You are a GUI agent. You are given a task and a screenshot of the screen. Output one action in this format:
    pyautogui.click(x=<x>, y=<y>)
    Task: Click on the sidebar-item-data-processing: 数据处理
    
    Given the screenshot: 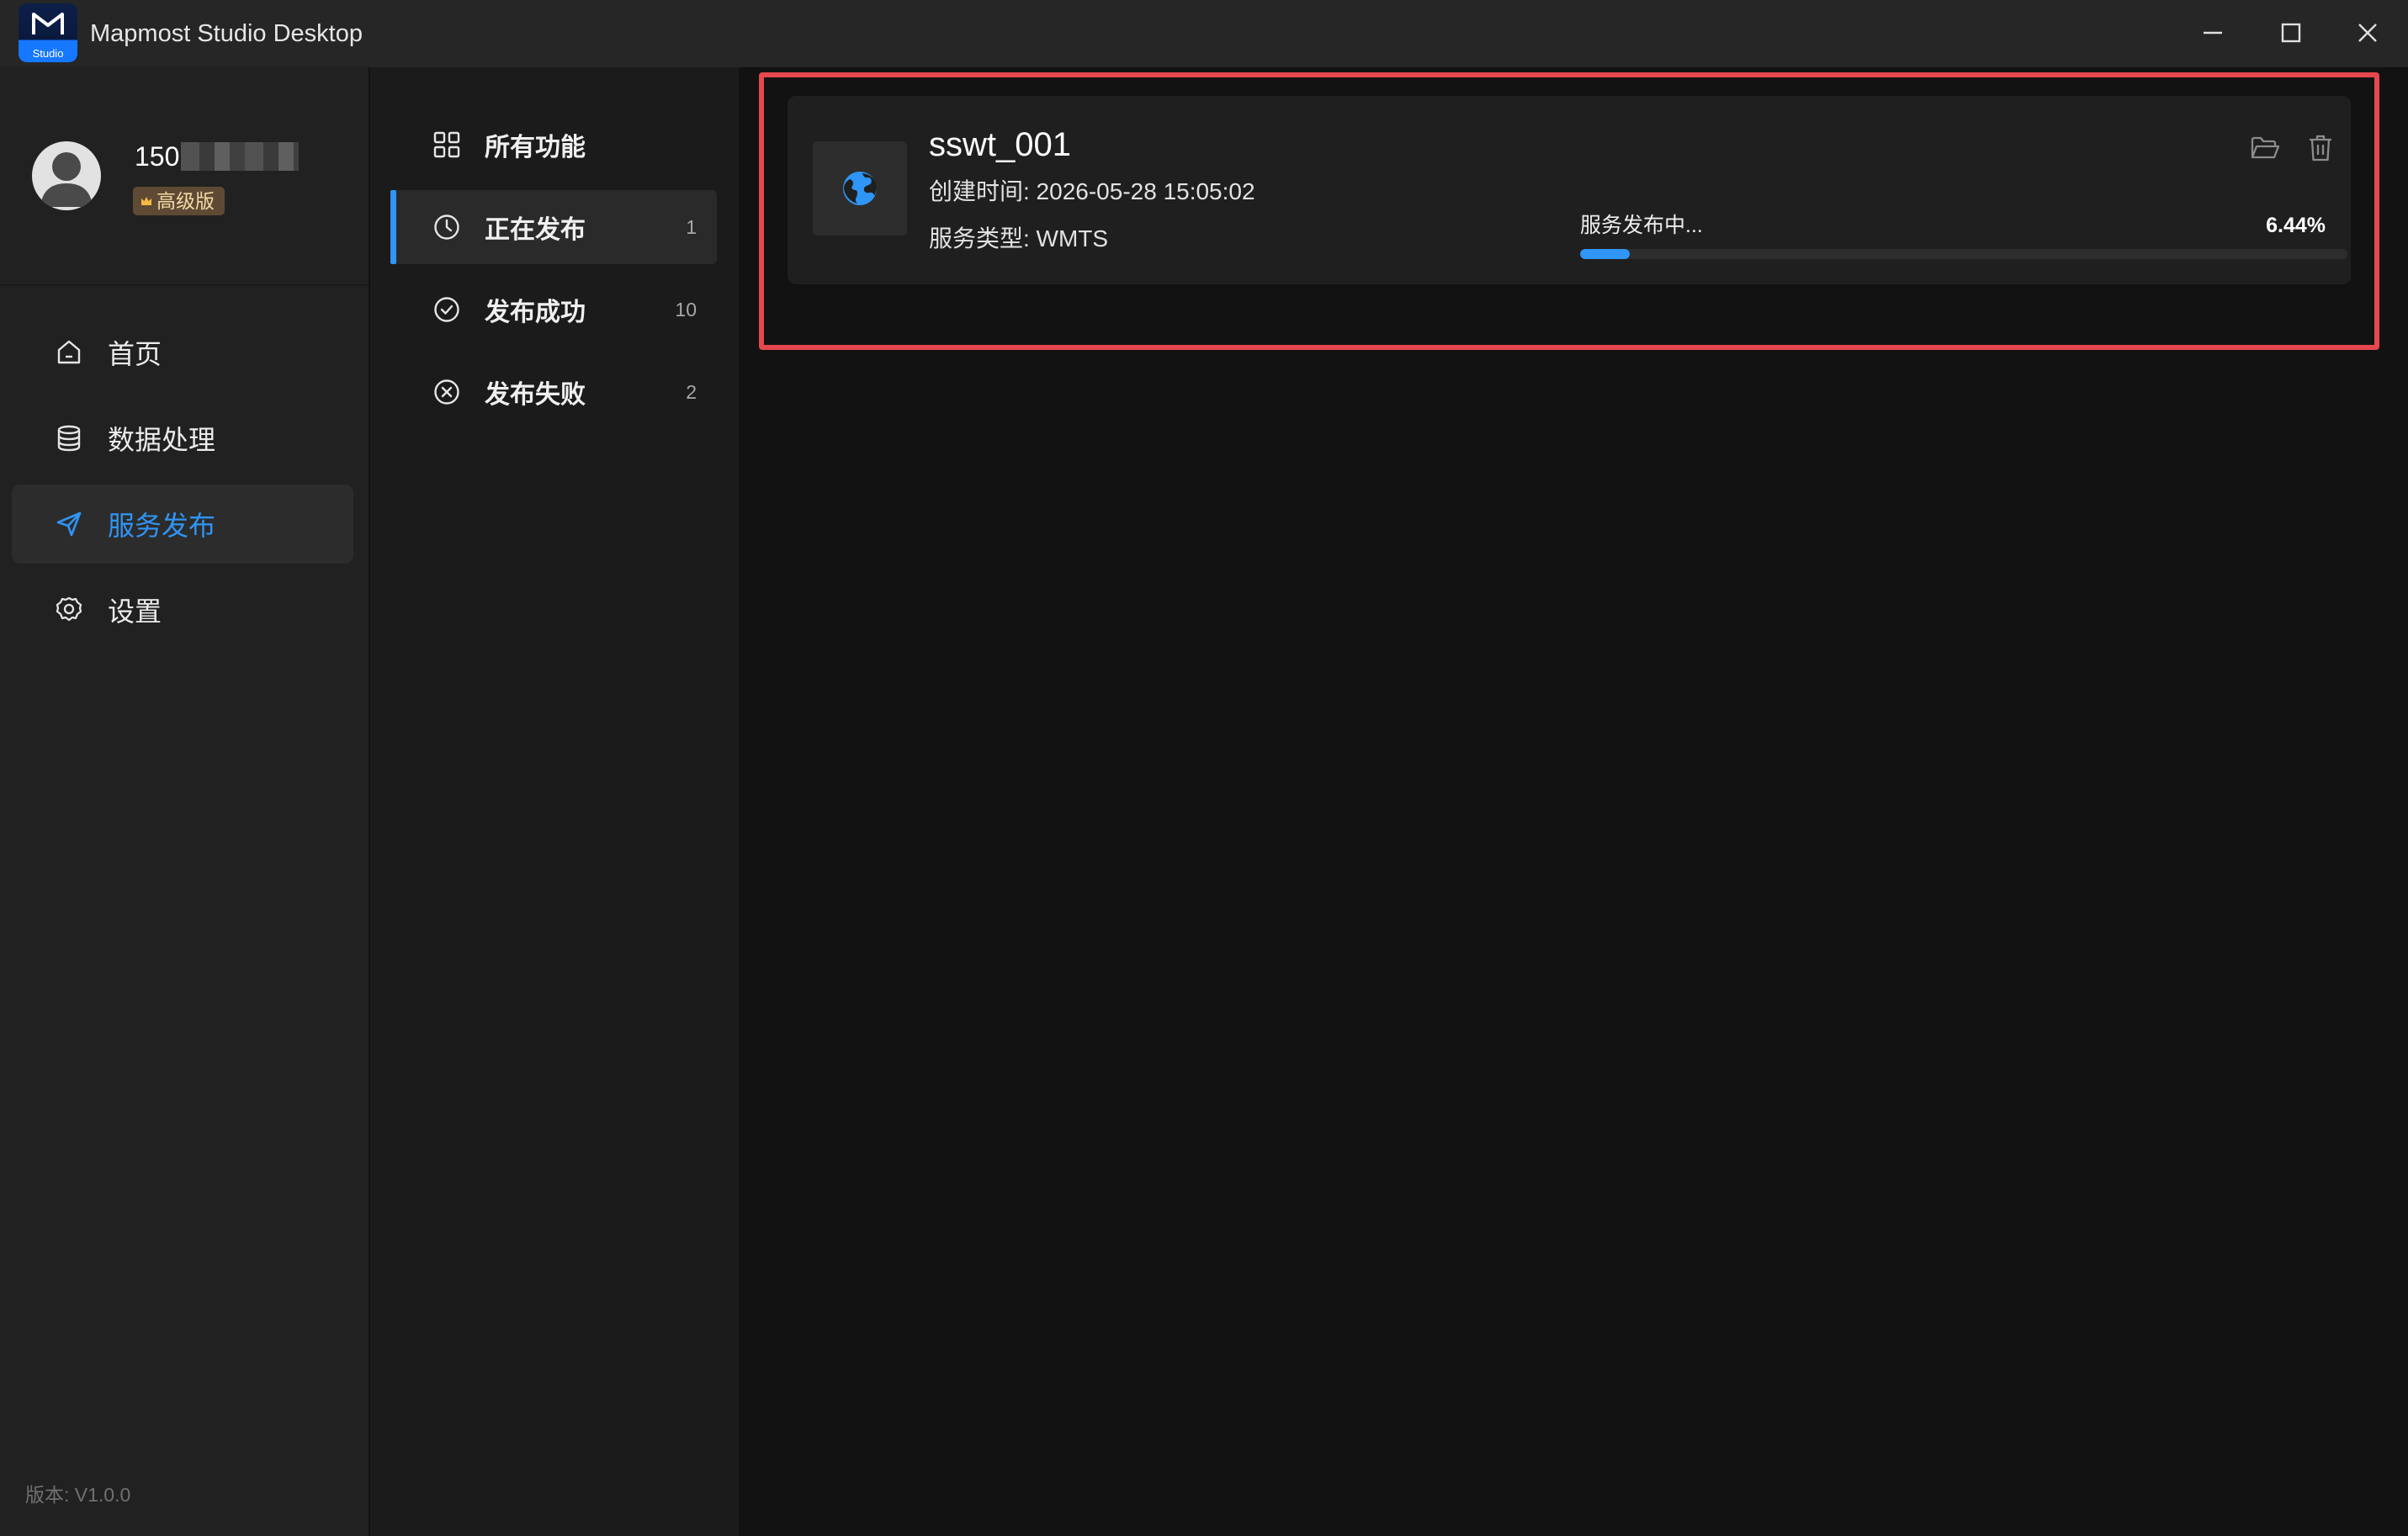 What is the action you would take?
    pyautogui.click(x=182, y=438)
    